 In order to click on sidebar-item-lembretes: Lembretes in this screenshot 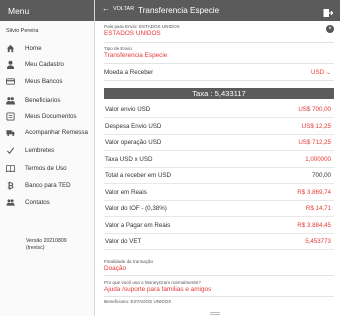, I will do `click(47, 150)`.